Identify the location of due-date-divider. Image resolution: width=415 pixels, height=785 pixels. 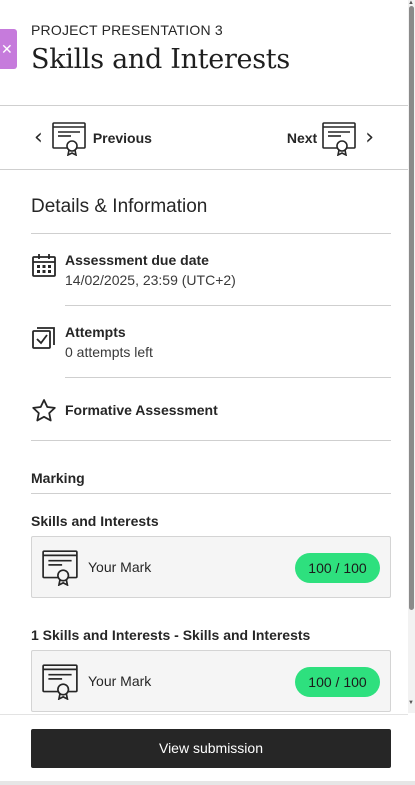
(228, 305).